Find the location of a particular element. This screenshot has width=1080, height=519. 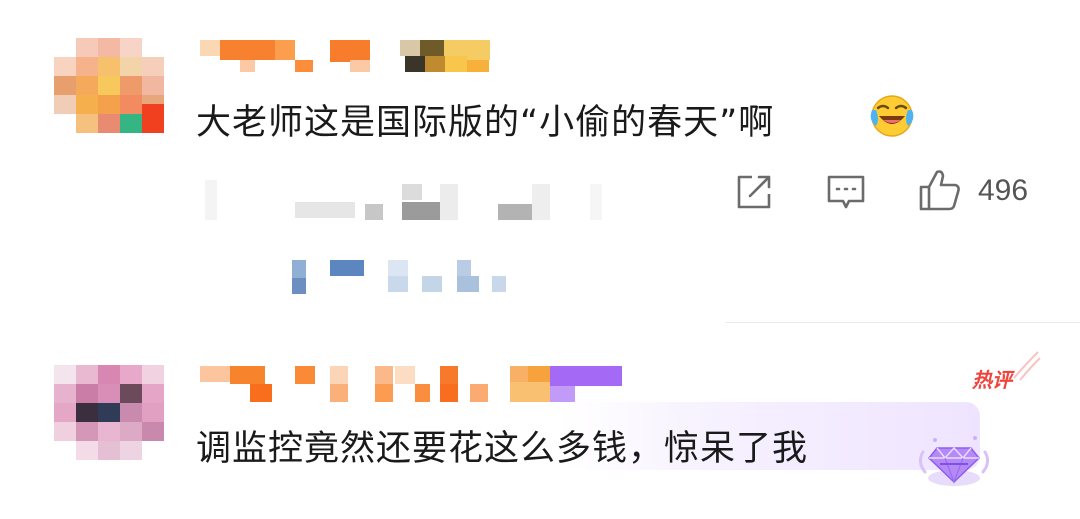

blurred-link is located at coordinates (404, 276).